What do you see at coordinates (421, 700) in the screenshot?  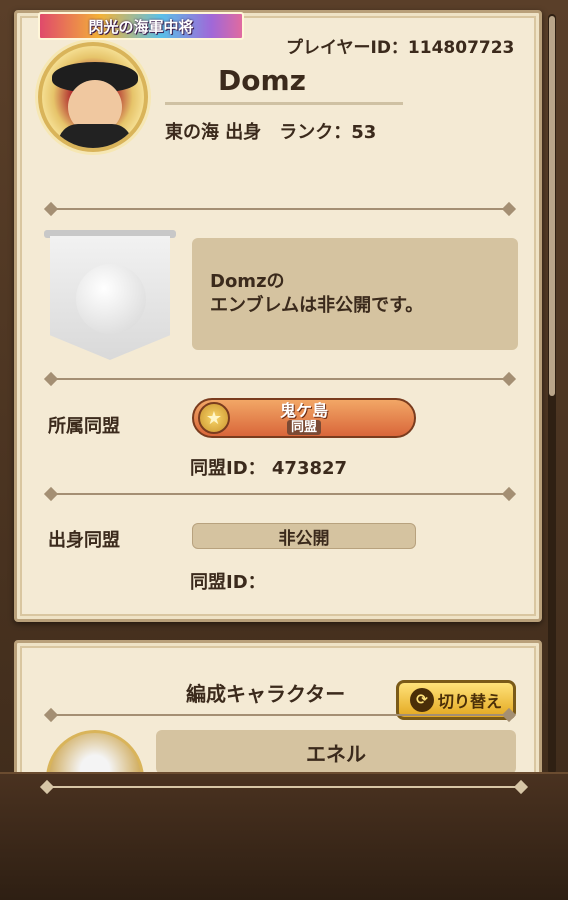 I see `switch-icon: ⟳` at bounding box center [421, 700].